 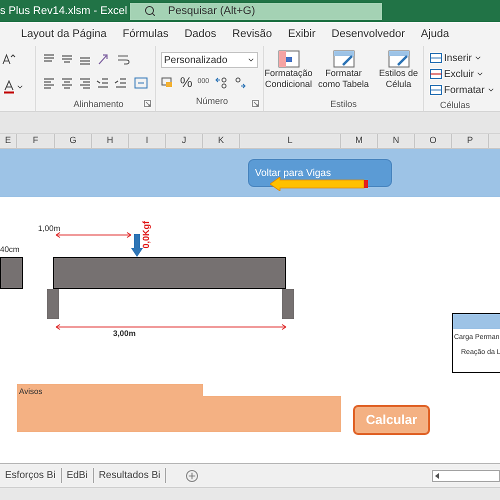 What do you see at coordinates (186, 82) in the screenshot?
I see `percent-button: %` at bounding box center [186, 82].